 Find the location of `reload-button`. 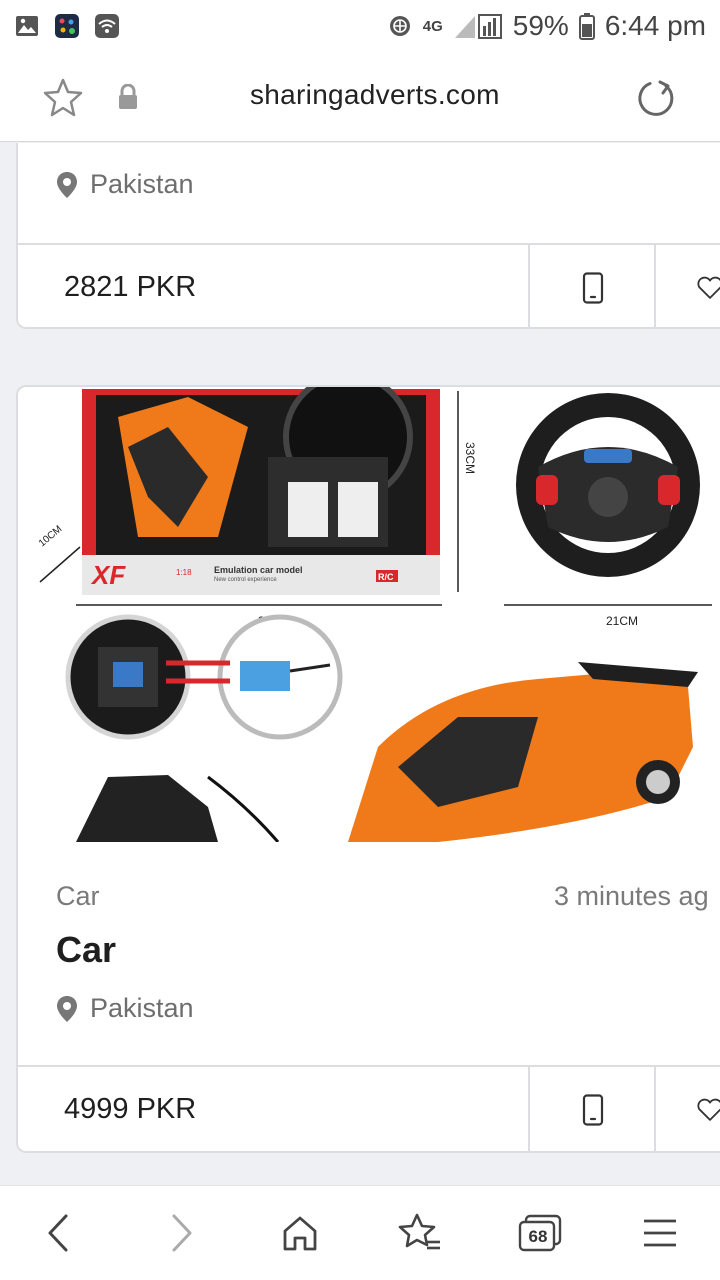

reload-button is located at coordinates (656, 98).